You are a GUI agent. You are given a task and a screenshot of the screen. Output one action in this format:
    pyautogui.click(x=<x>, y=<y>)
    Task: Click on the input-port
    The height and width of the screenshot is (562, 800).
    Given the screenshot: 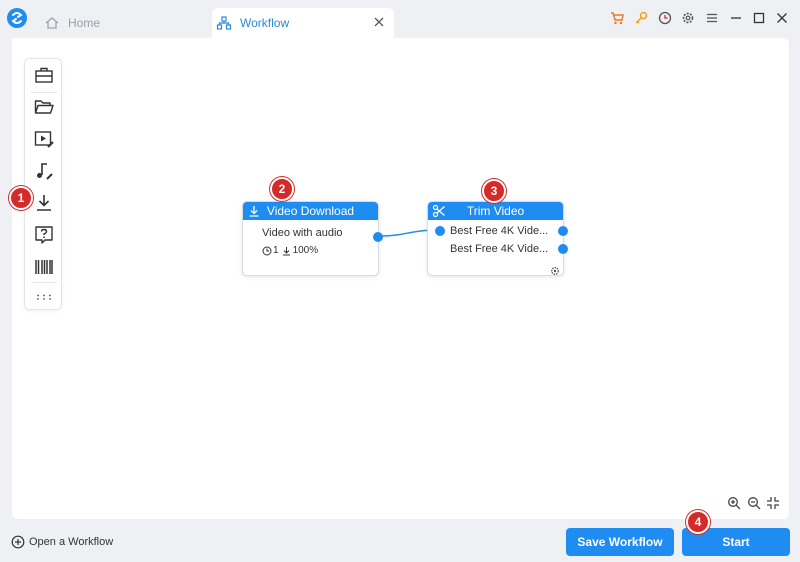 What is the action you would take?
    pyautogui.click(x=440, y=231)
    